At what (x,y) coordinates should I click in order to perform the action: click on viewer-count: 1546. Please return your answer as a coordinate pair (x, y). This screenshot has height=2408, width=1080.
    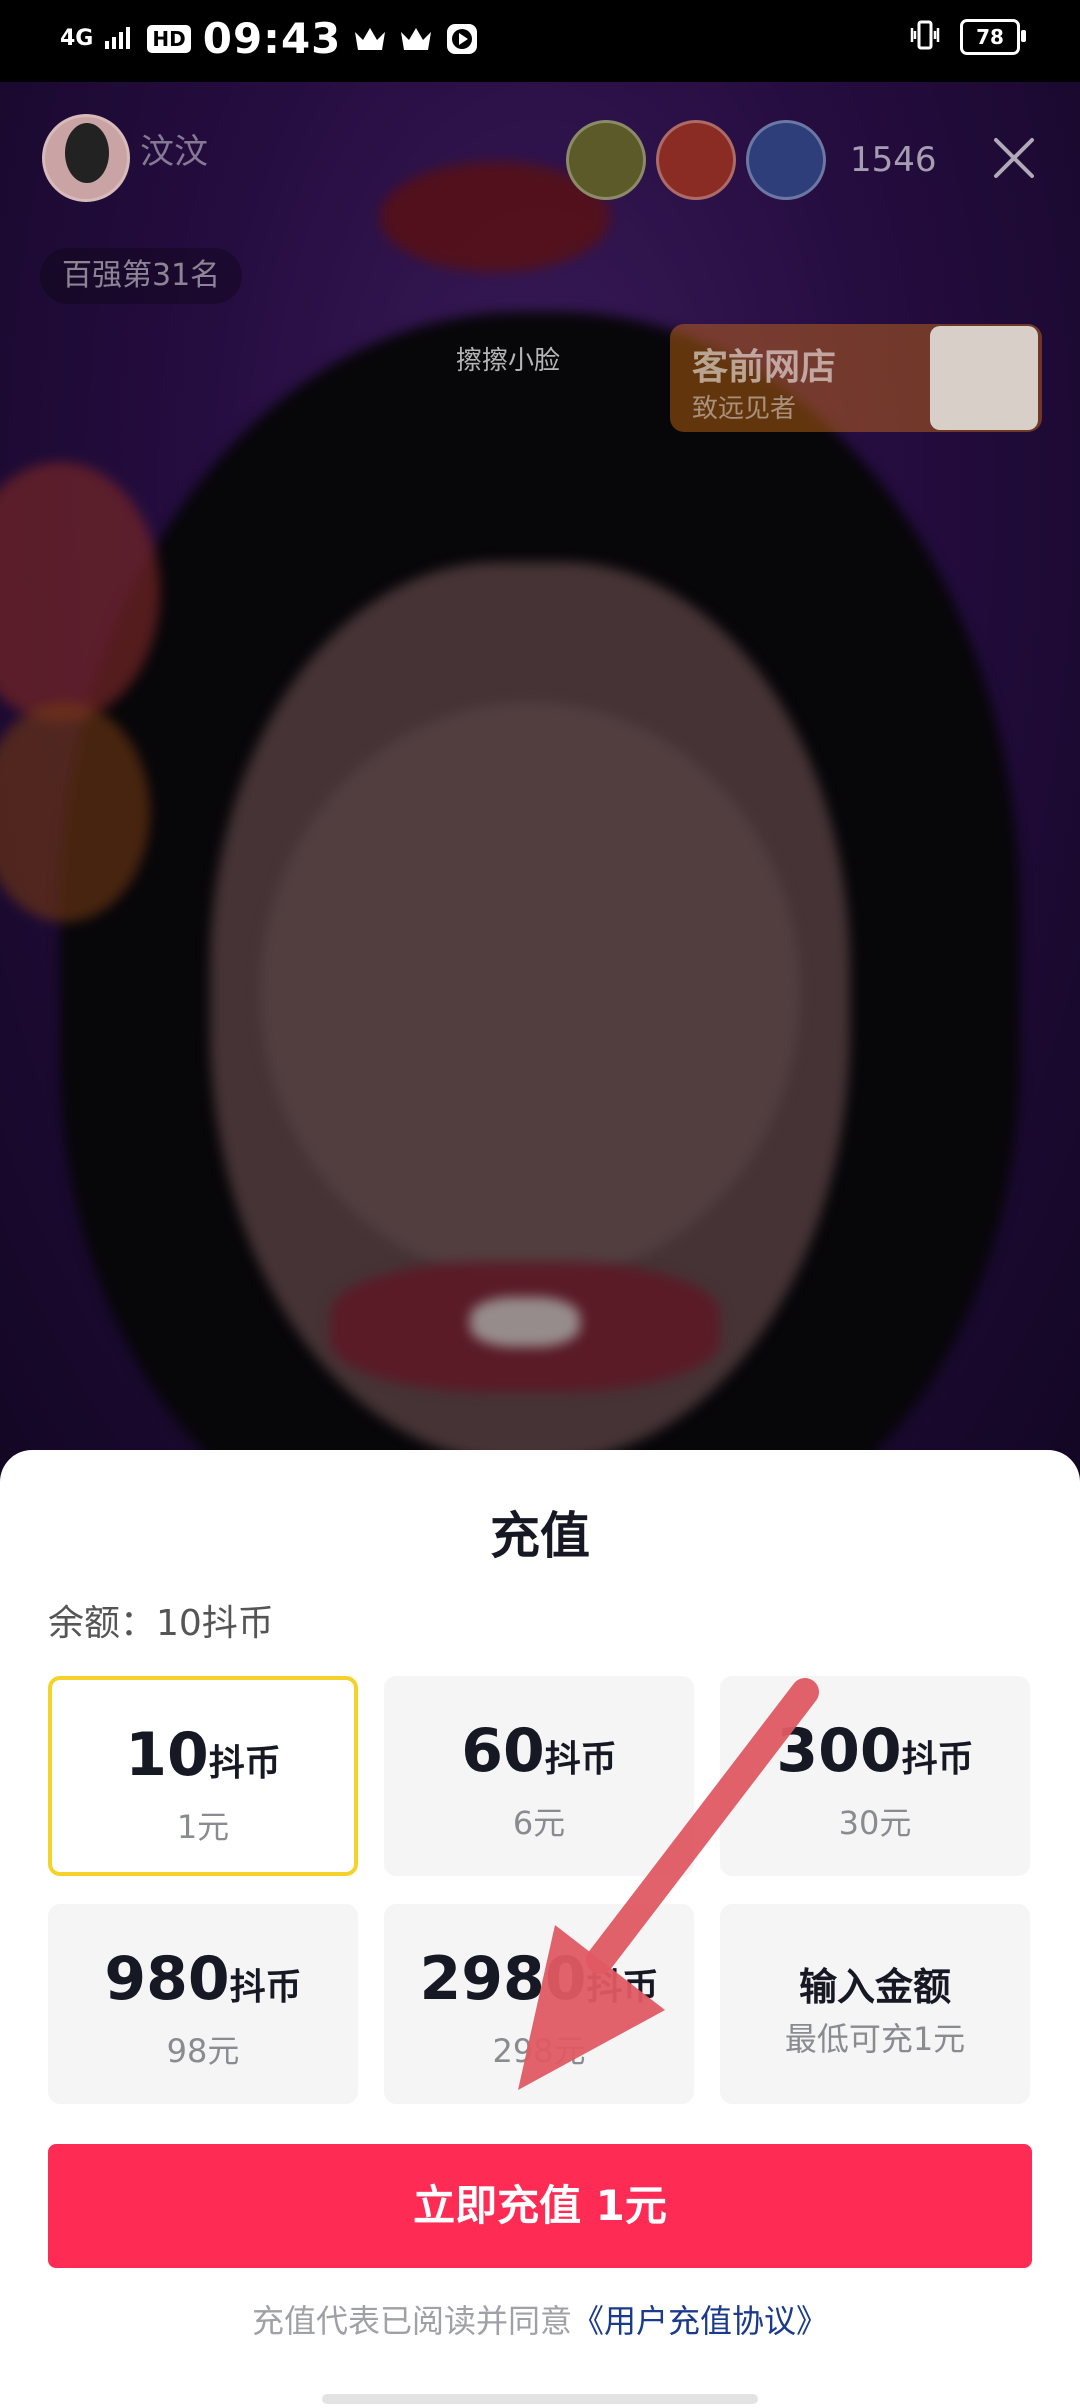
    Looking at the image, I should click on (893, 160).